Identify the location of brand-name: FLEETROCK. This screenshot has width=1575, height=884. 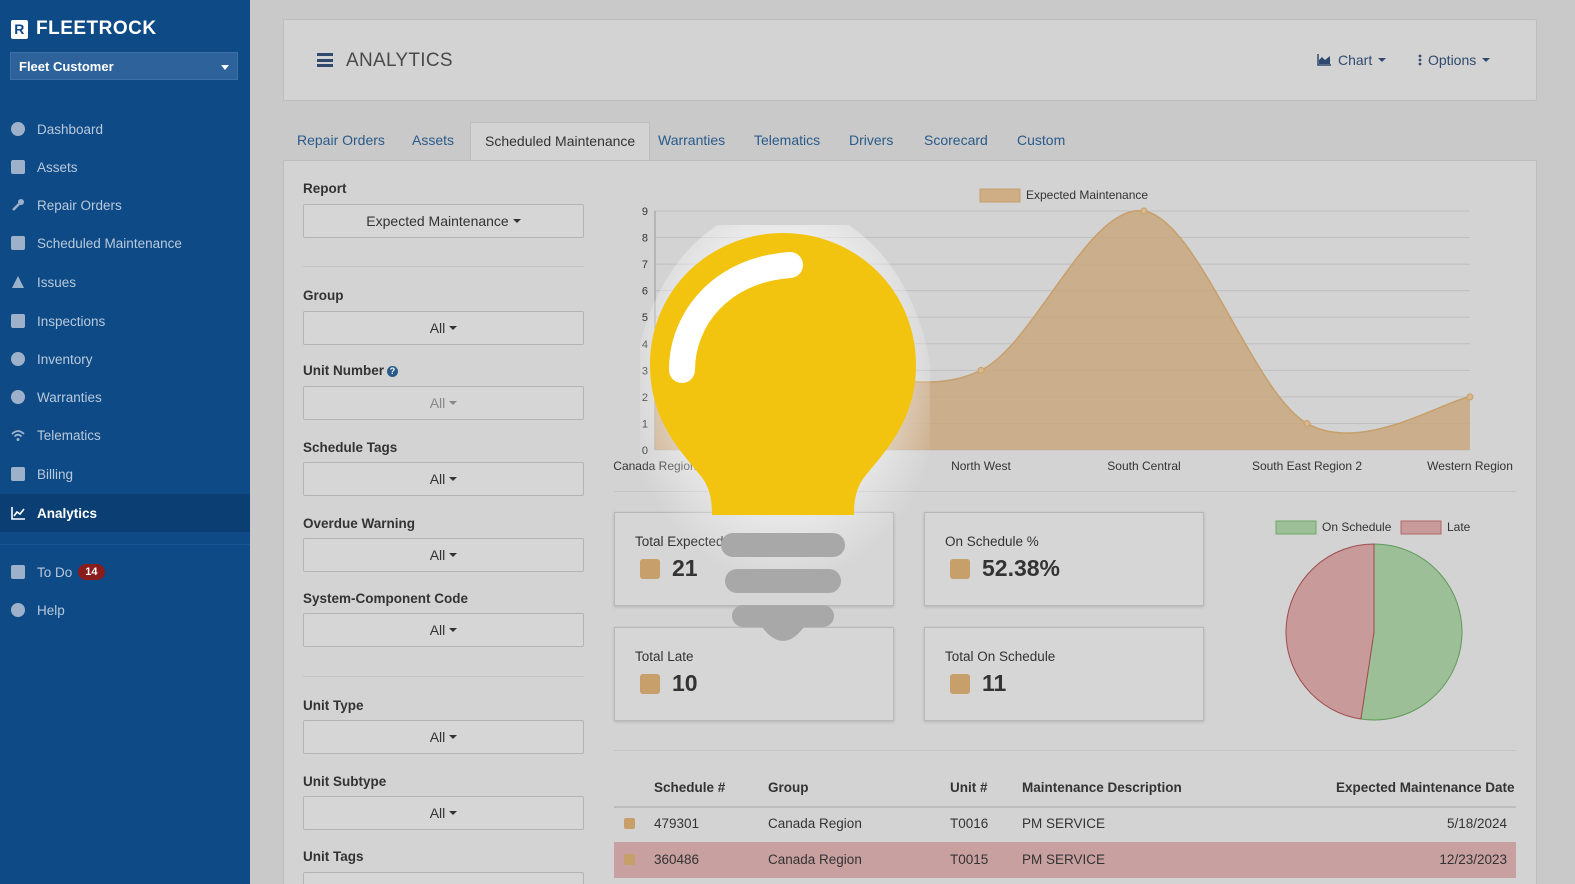
(96, 28).